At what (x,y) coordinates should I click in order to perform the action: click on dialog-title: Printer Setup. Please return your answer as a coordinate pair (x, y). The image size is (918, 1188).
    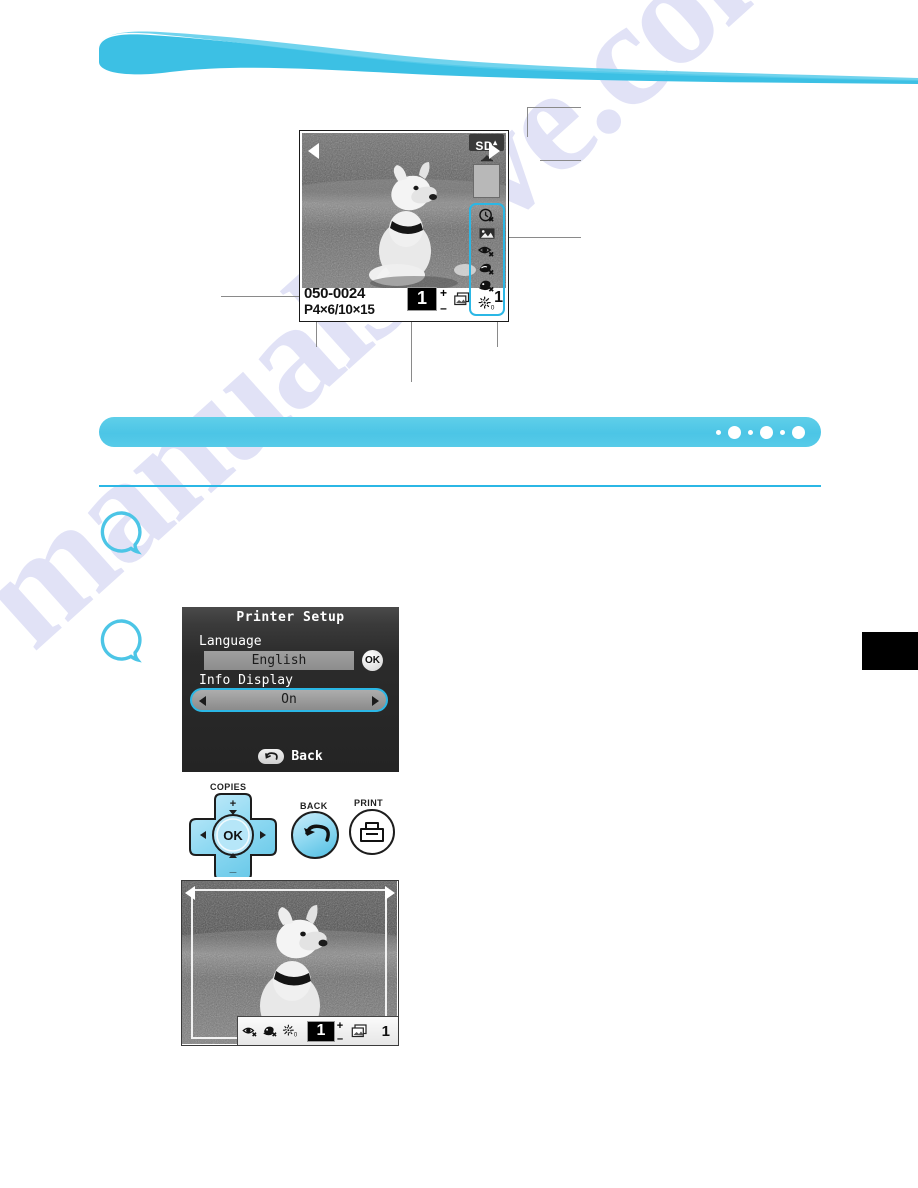
    Looking at the image, I should click on (290, 617).